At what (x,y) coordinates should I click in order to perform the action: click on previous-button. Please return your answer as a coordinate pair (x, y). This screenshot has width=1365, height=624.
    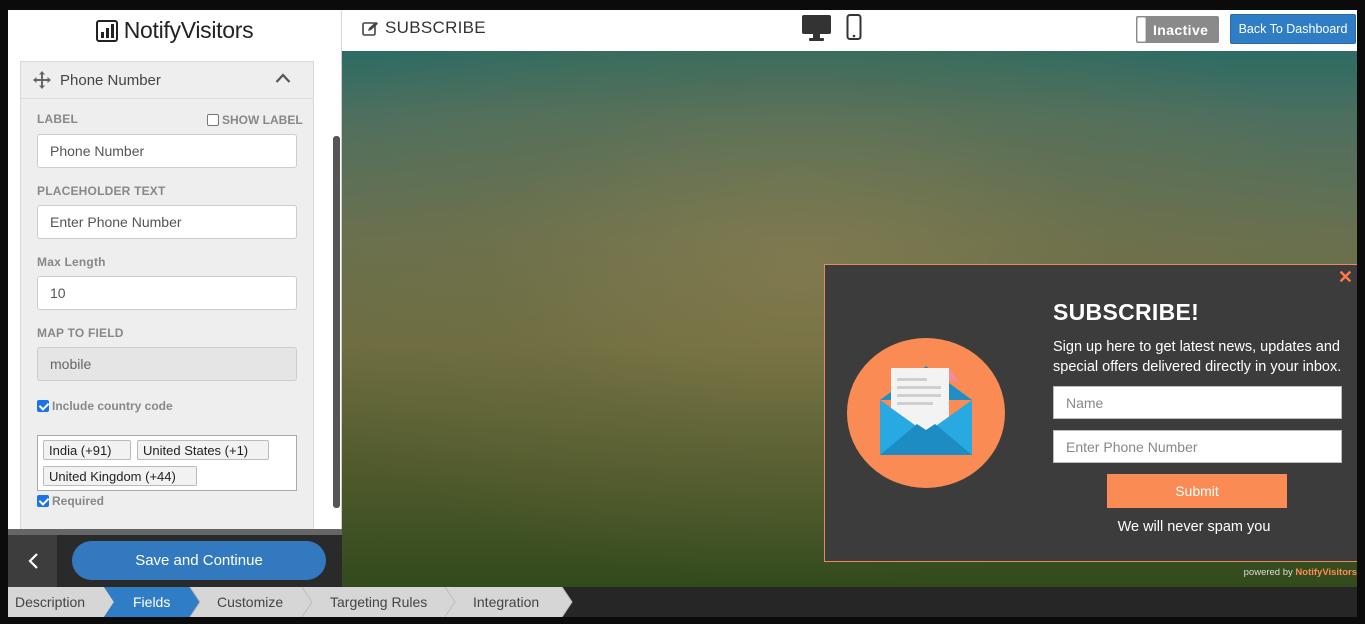
    Looking at the image, I should click on (32, 561).